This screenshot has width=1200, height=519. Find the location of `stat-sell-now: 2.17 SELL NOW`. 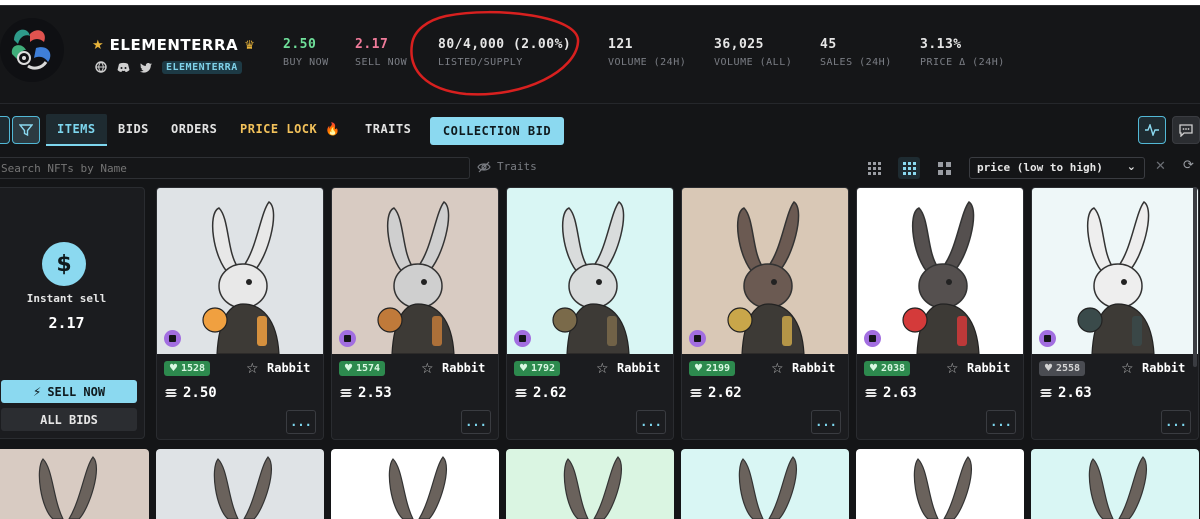

stat-sell-now: 2.17 SELL NOW is located at coordinates (381, 52).